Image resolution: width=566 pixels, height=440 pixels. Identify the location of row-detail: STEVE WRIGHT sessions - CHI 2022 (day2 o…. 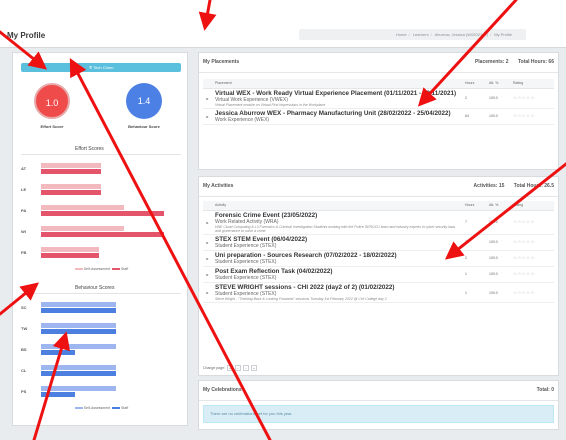
(337, 293).